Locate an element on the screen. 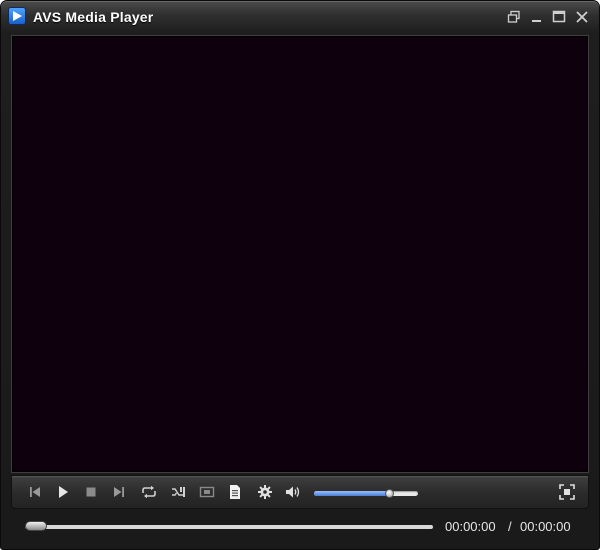  maximize-button is located at coordinates (559, 17).